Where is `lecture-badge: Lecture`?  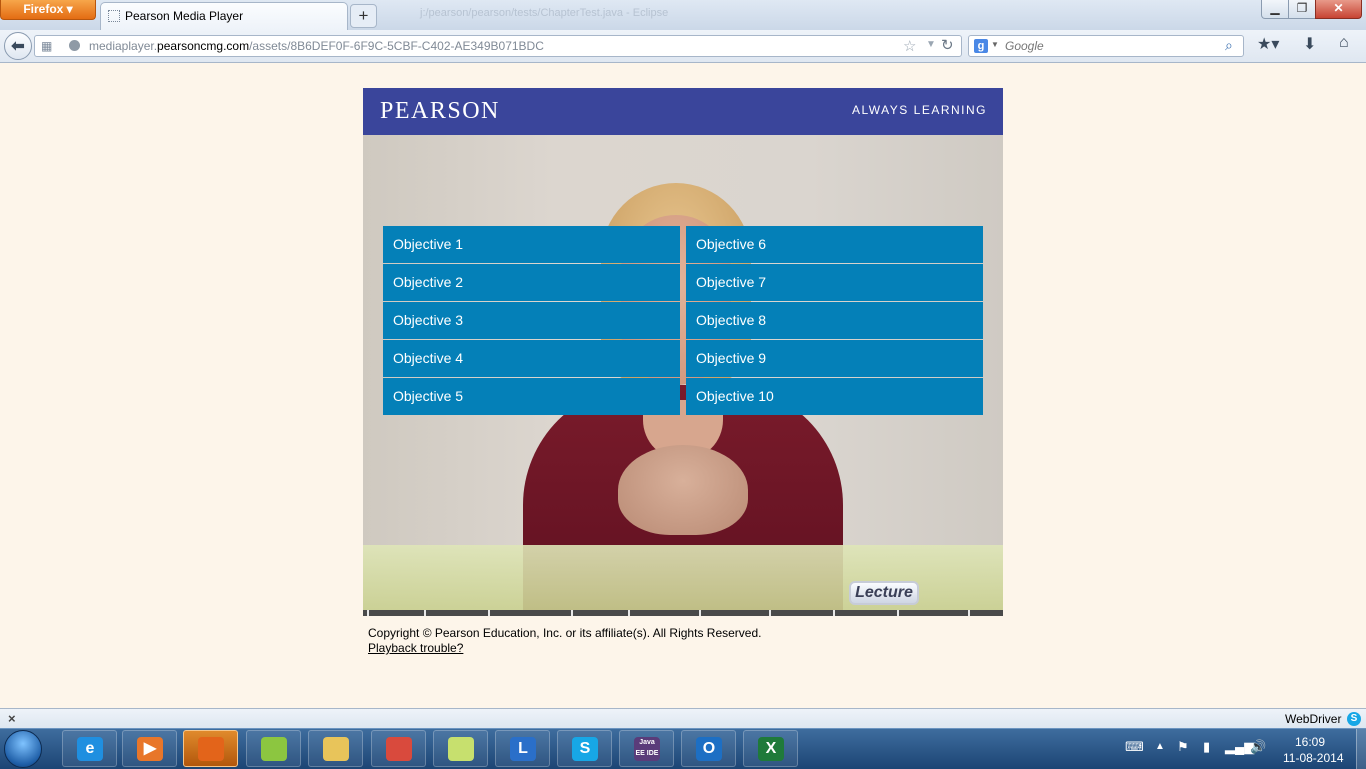
lecture-badge: Lecture is located at coordinates (884, 593).